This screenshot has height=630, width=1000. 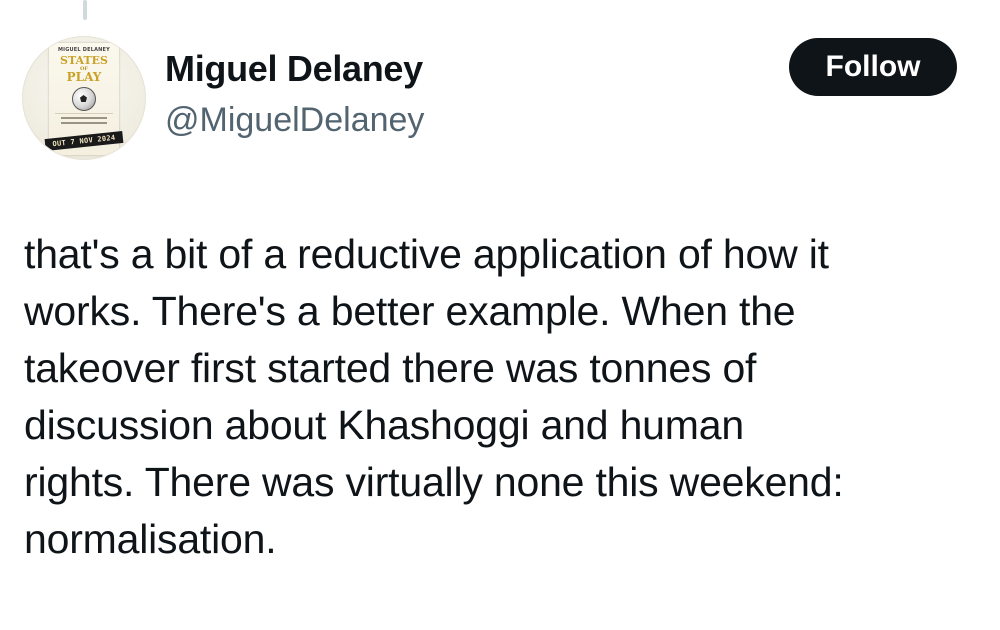 What do you see at coordinates (84, 77) in the screenshot?
I see `book-title-line3: PLAY` at bounding box center [84, 77].